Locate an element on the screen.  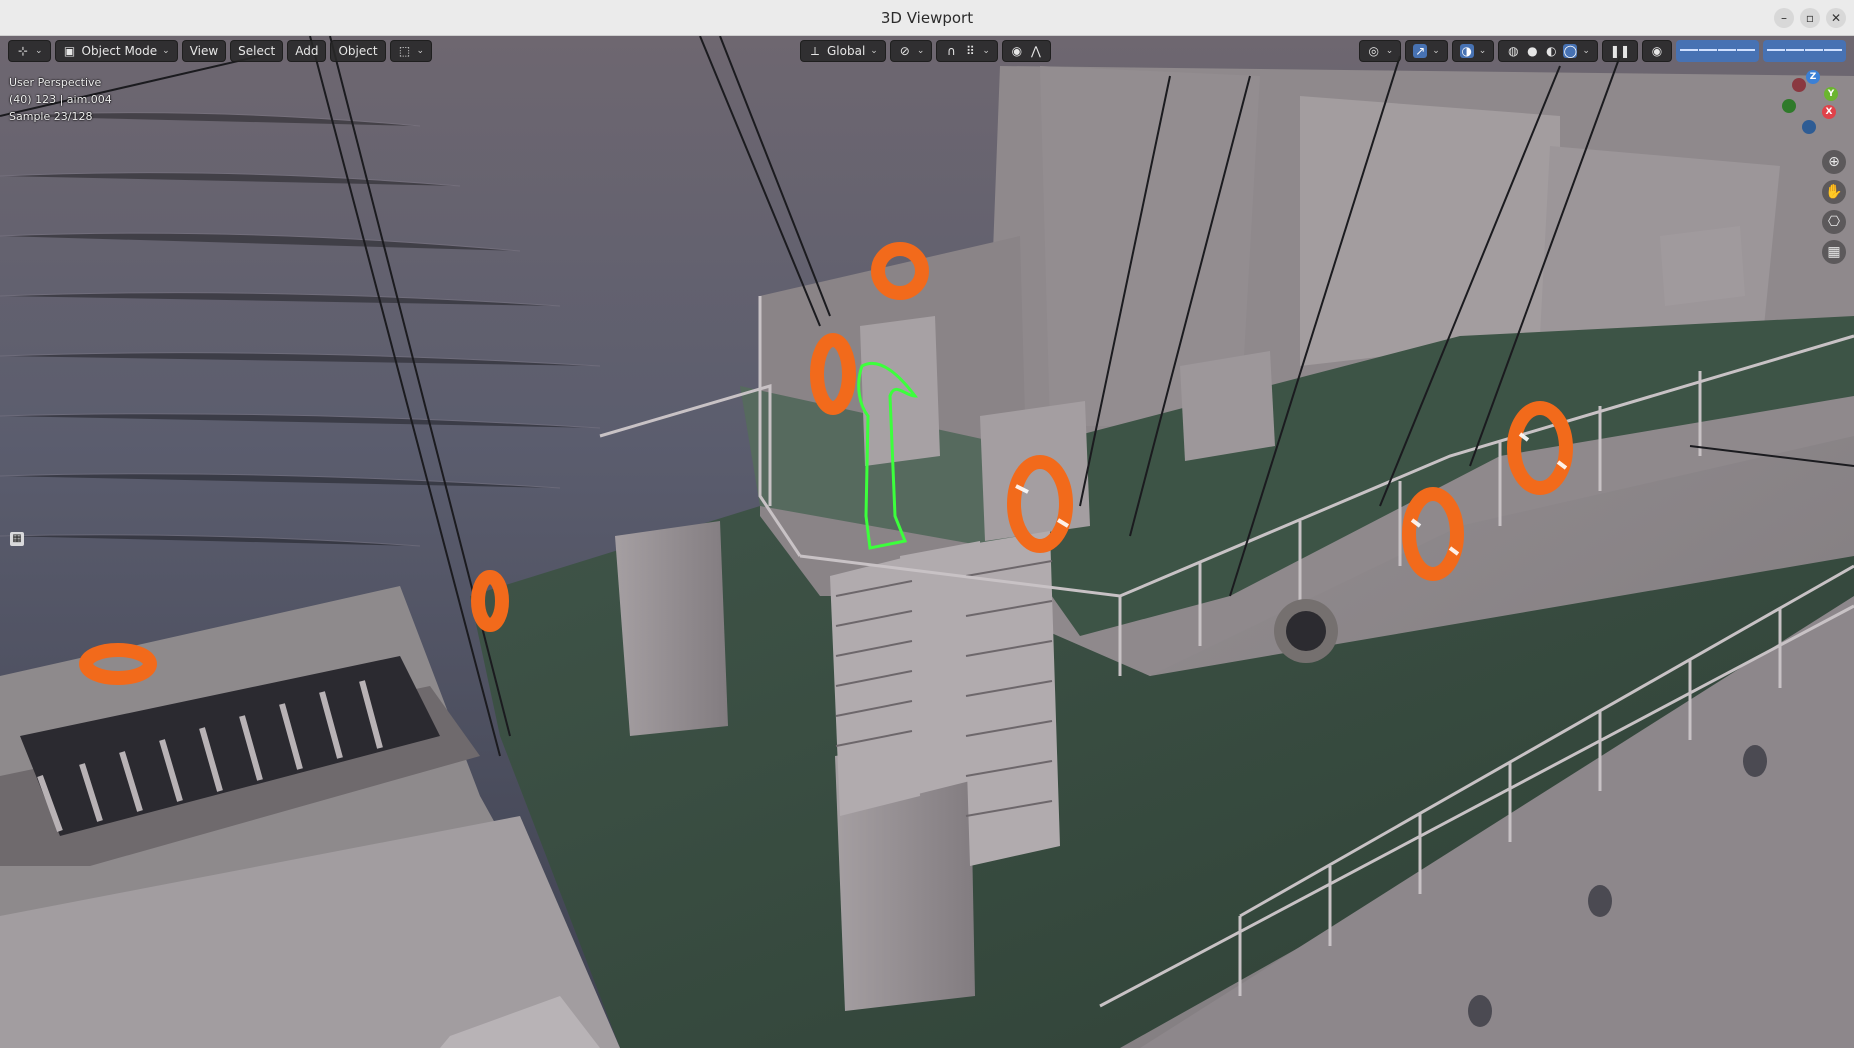
menu-view: View is located at coordinates (204, 51).